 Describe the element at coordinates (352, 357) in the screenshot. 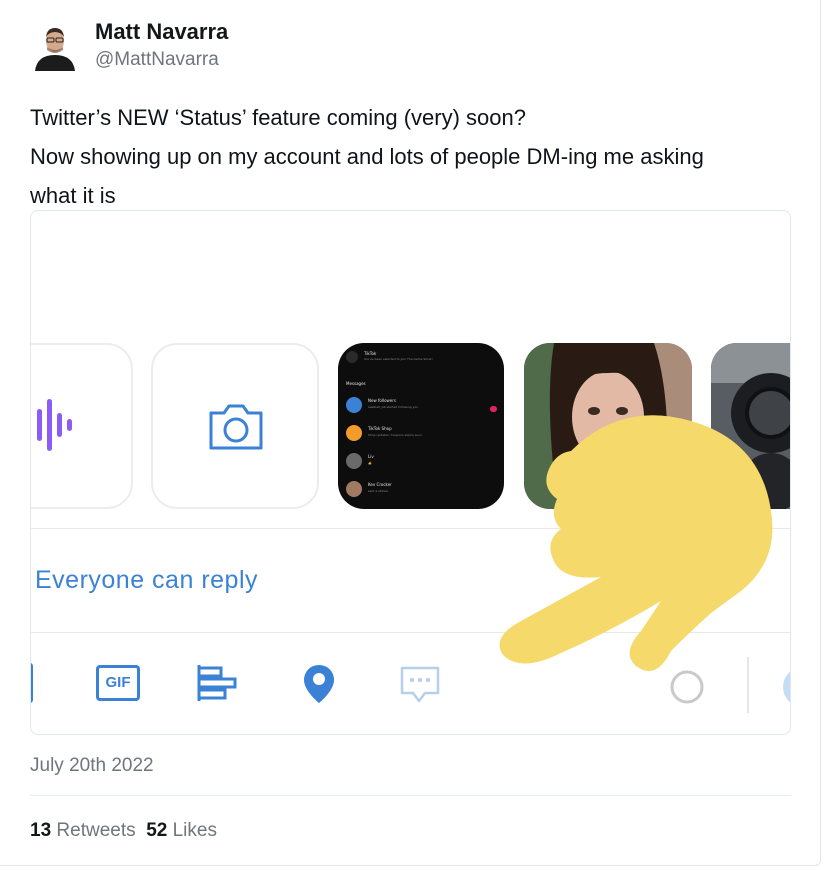

I see `tiktok-icon` at that location.